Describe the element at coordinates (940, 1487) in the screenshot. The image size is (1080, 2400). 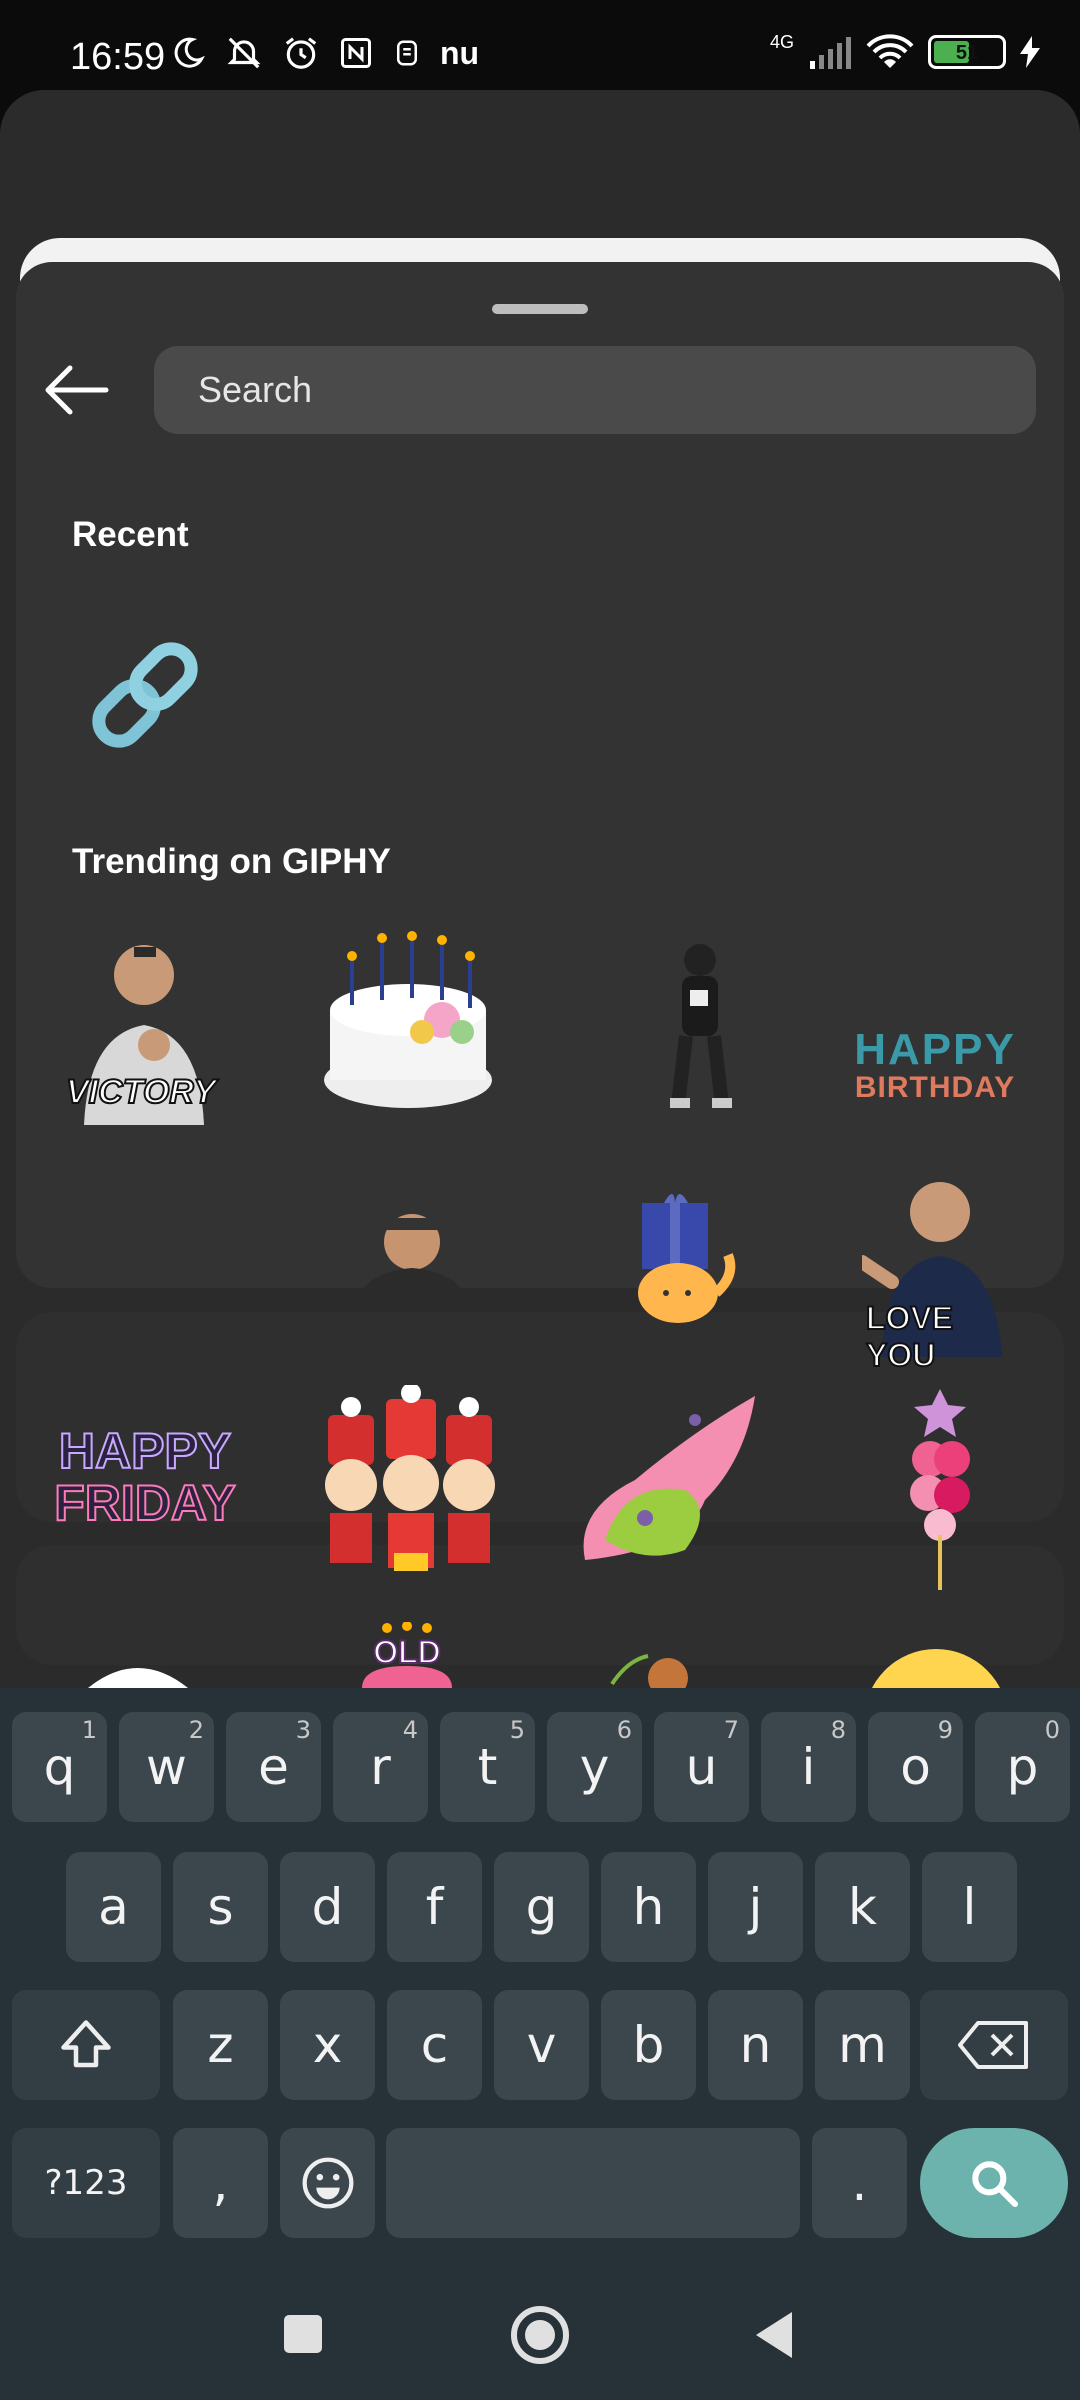
I see `sticker-balloons` at that location.